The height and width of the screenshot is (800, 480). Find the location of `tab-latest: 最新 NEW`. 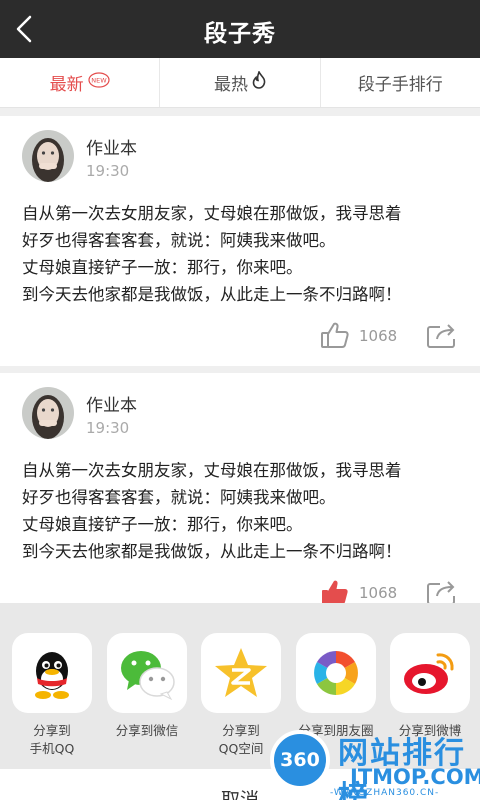

tab-latest: 最新 NEW is located at coordinates (80, 82).